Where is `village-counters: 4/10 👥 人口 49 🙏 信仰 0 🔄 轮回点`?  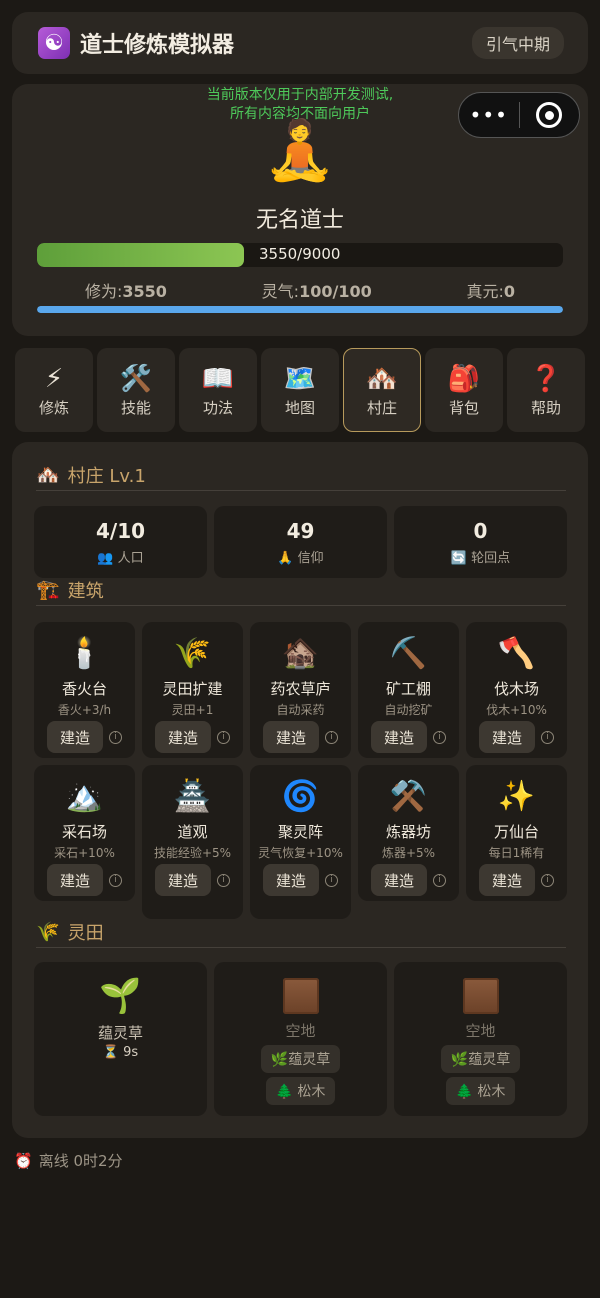
village-counters: 4/10 👥 人口 49 🙏 信仰 0 🔄 轮回点 is located at coordinates (300, 542).